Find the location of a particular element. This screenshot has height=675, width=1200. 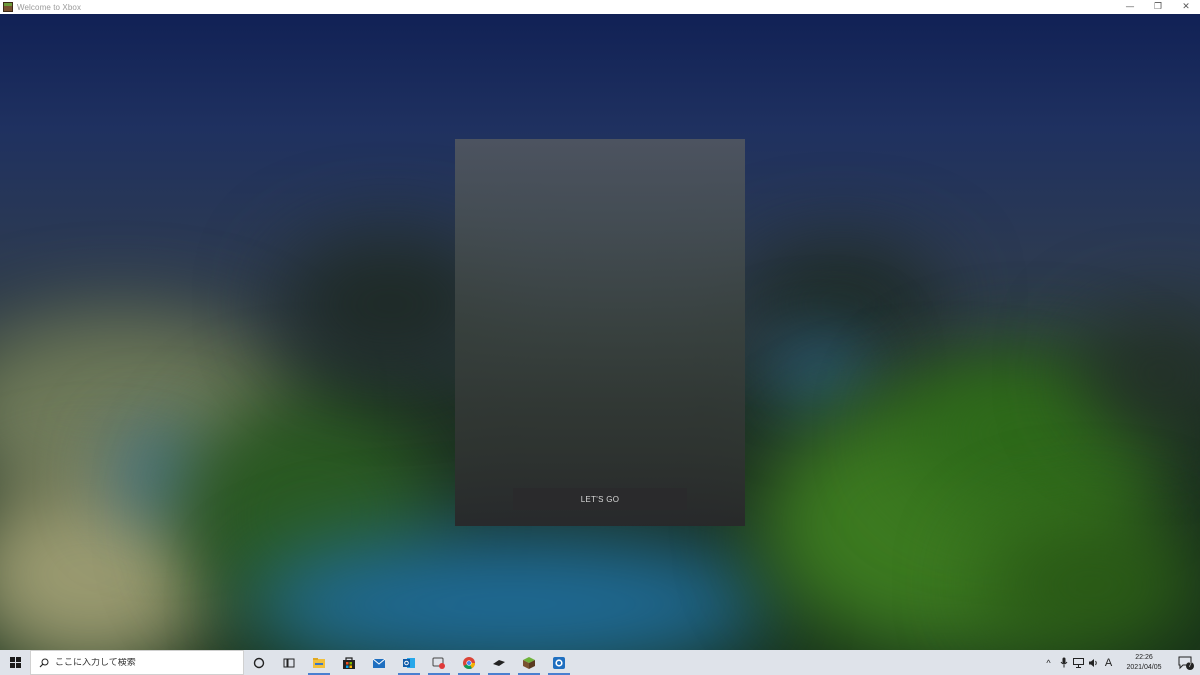

file-explorer-button is located at coordinates (319, 662).